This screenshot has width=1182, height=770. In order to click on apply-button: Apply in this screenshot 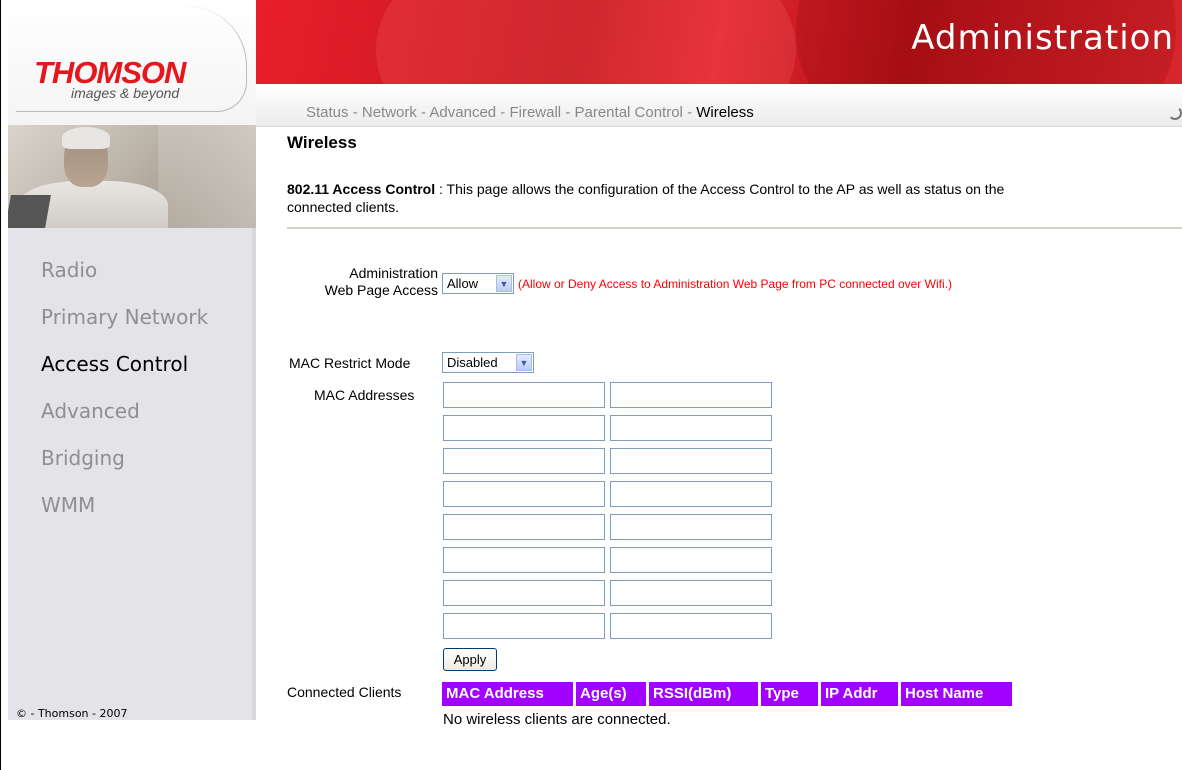, I will do `click(470, 659)`.